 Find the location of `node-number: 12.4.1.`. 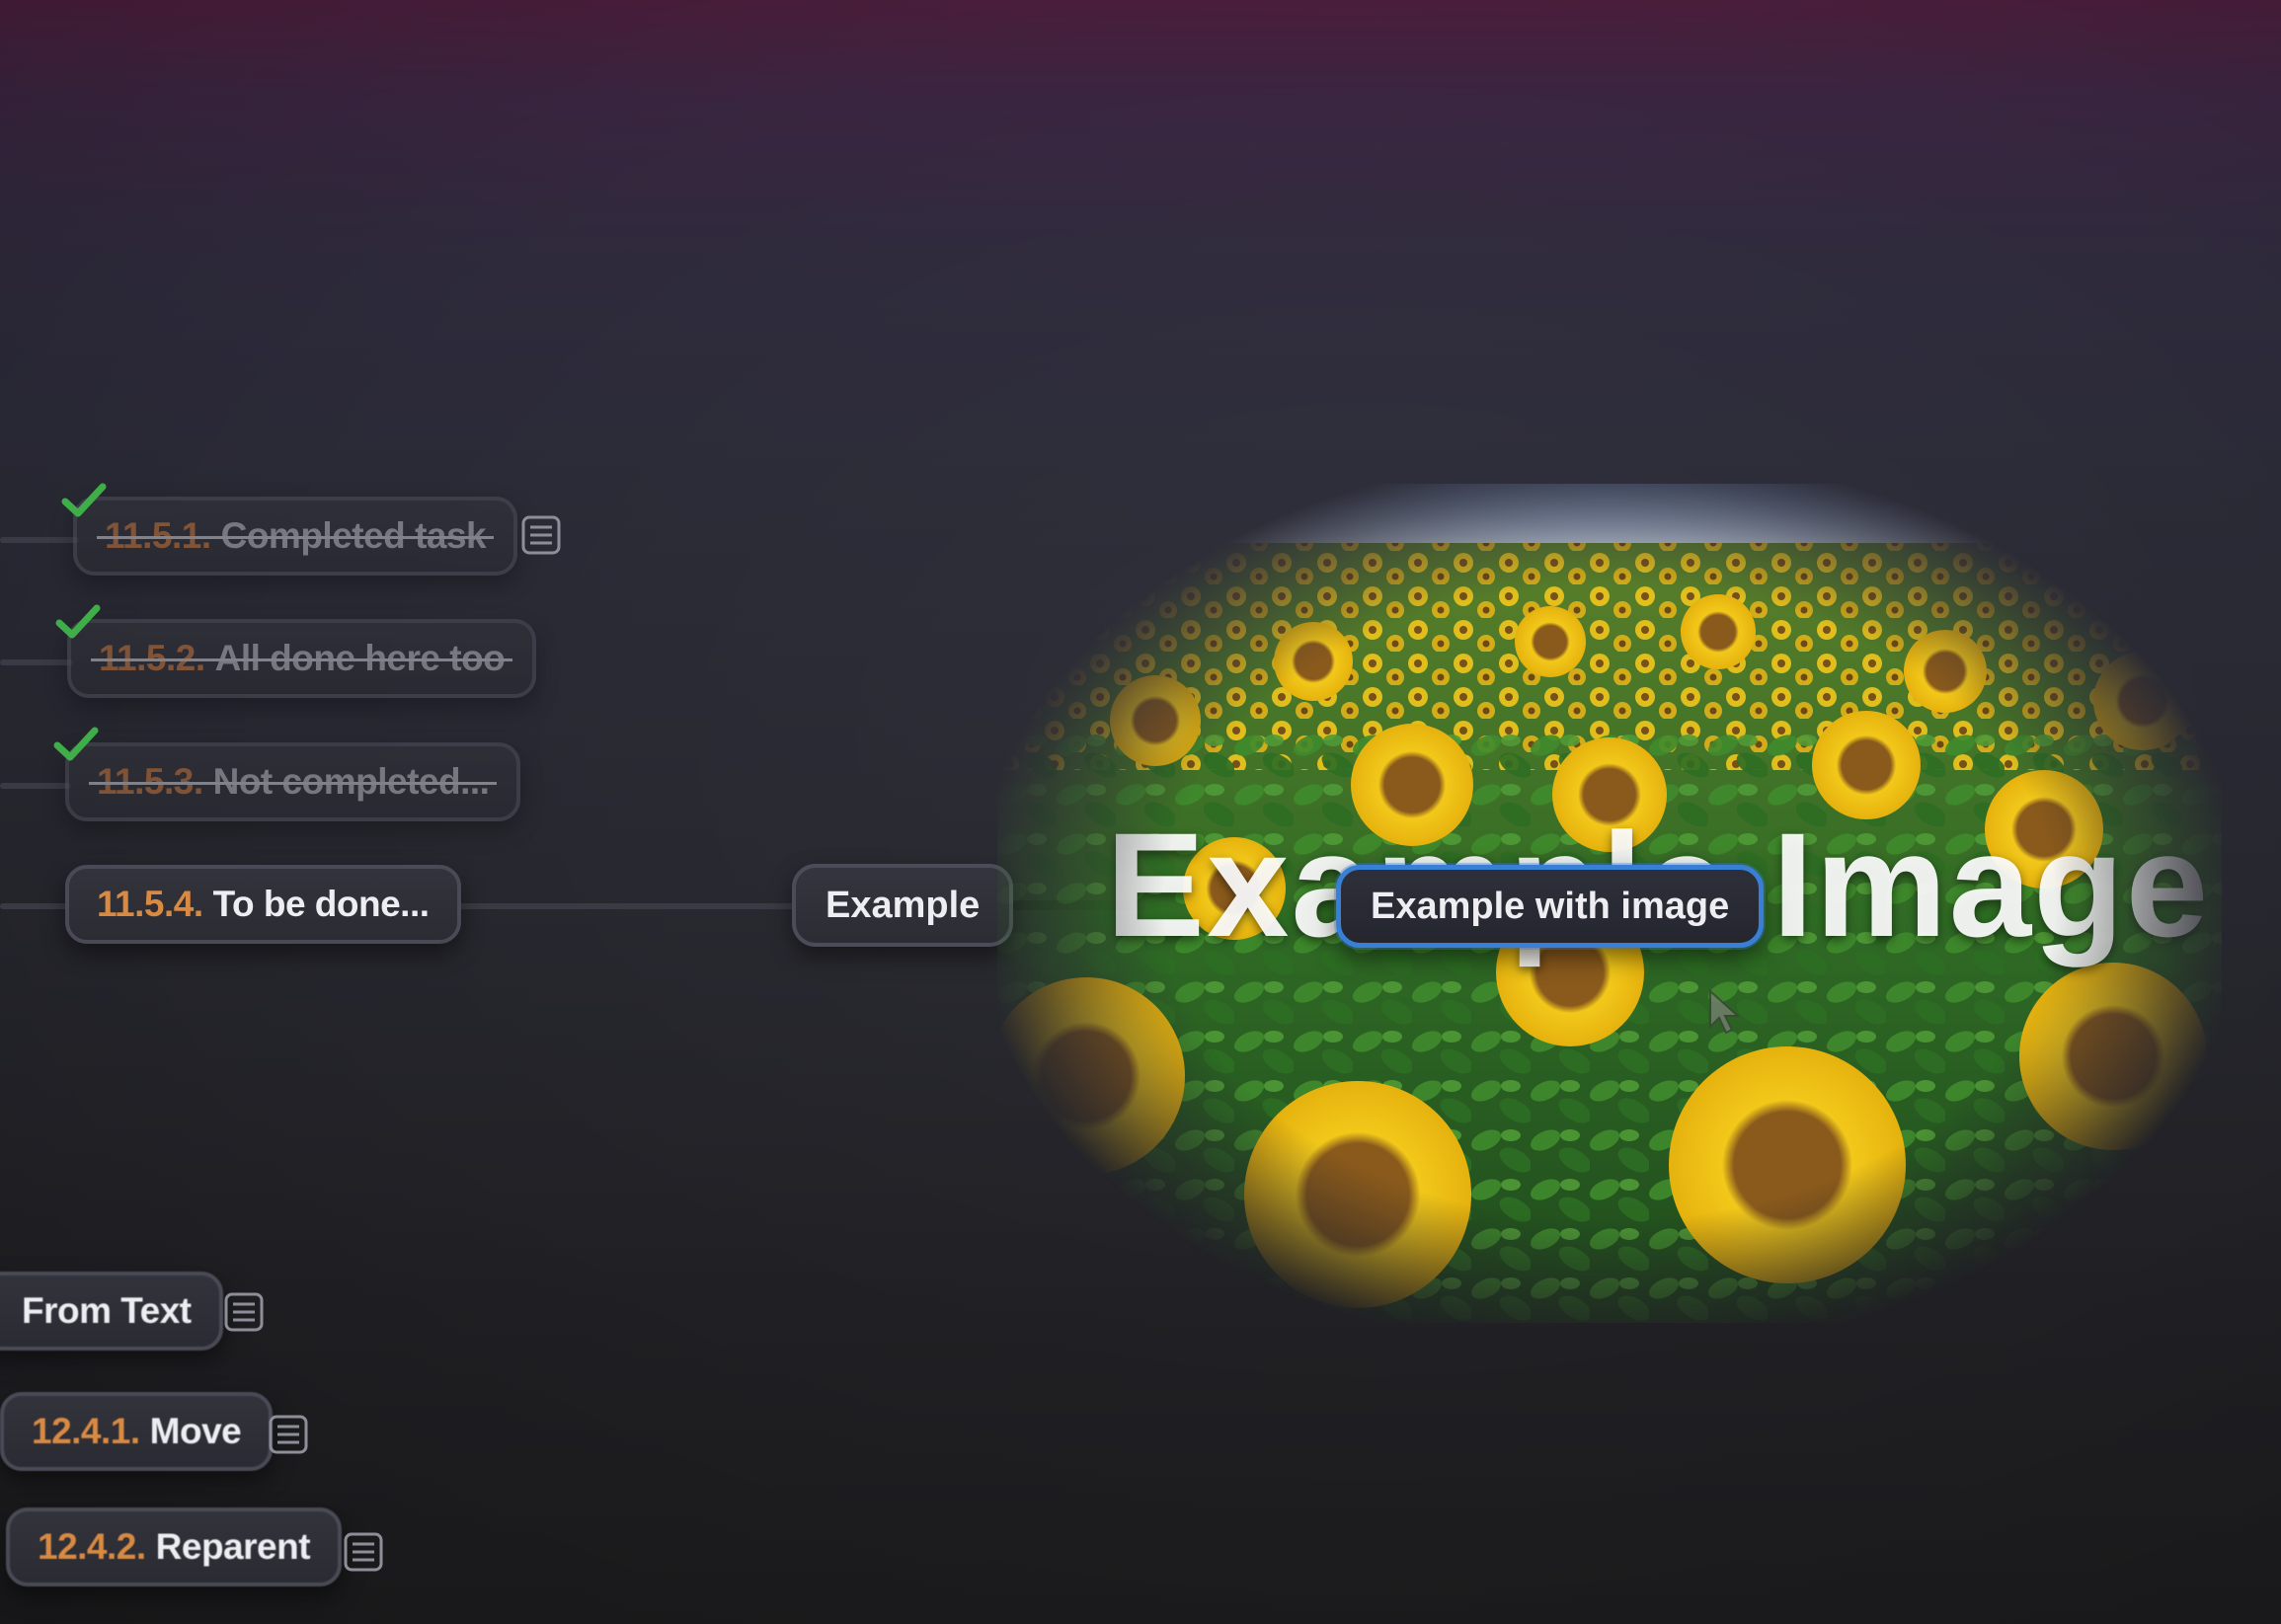

node-number: 12.4.1. is located at coordinates (86, 1431).